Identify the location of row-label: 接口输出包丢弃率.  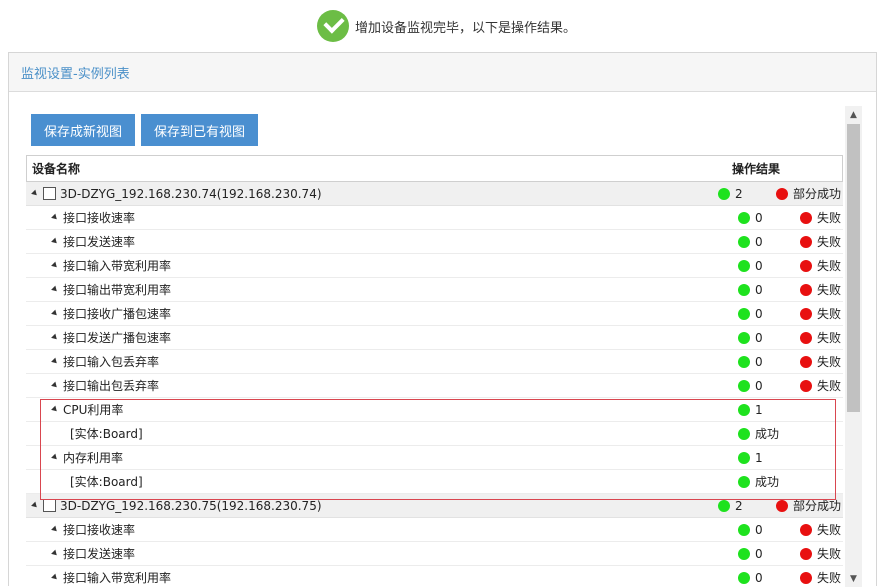
(111, 386).